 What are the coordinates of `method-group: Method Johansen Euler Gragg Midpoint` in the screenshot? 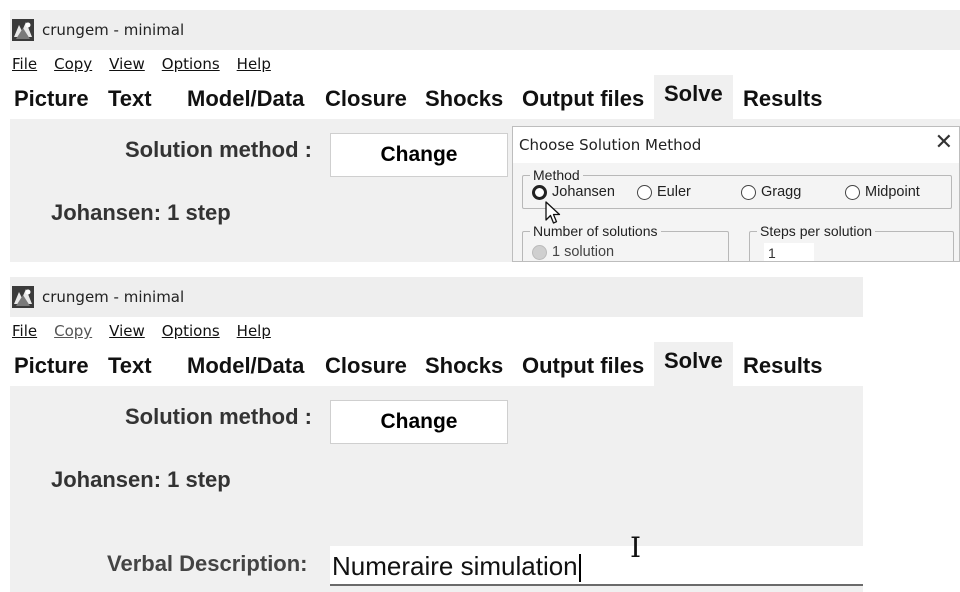 It's located at (737, 188).